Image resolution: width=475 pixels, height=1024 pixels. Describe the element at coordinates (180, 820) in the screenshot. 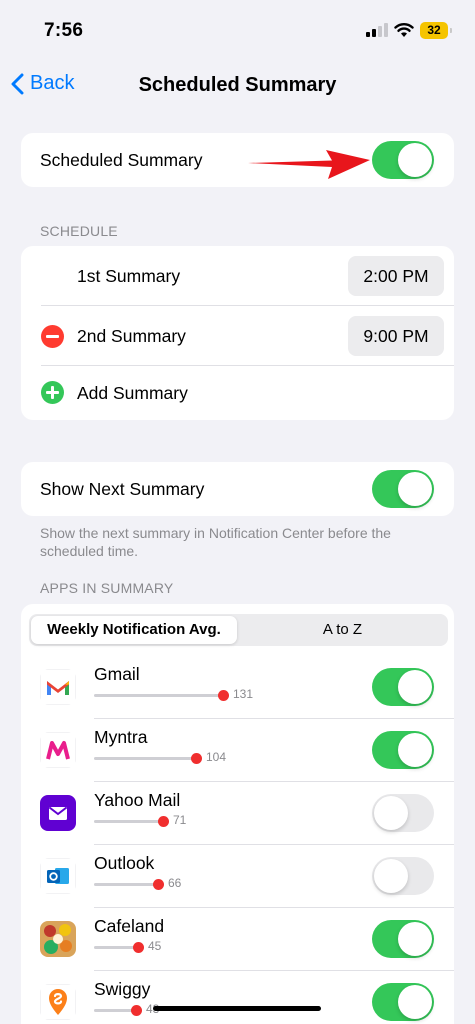

I see `notification-count: 71` at that location.